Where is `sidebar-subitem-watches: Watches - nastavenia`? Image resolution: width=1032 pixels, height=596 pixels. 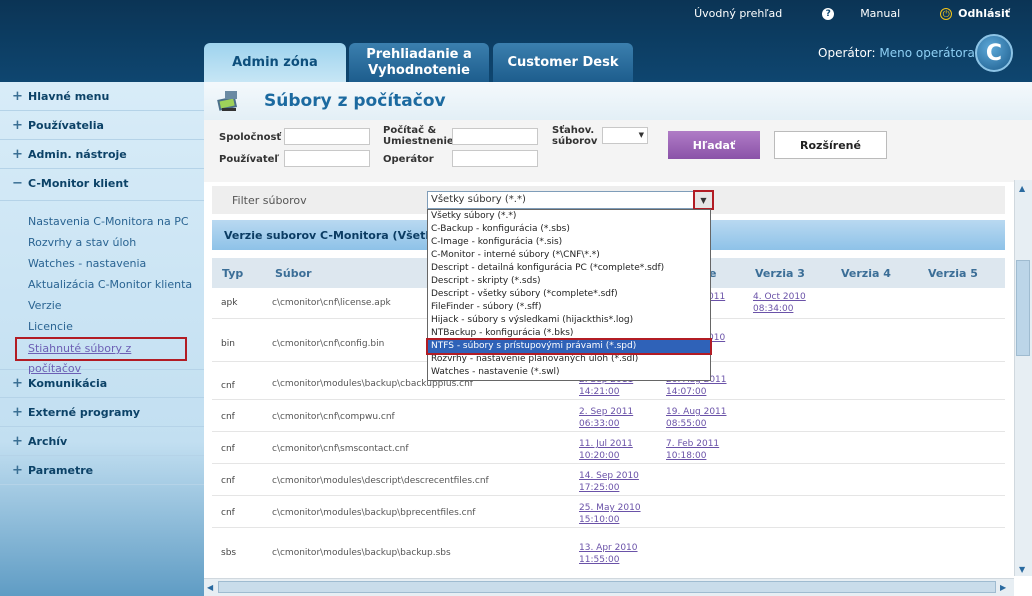
sidebar-subitem-watches: Watches - nastavenia is located at coordinates (102, 263).